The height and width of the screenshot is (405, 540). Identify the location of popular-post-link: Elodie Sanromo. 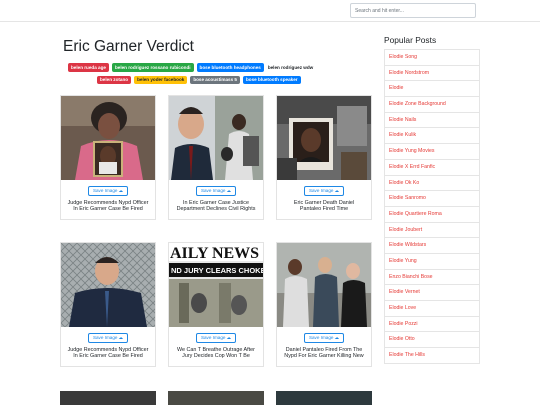
(432, 199).